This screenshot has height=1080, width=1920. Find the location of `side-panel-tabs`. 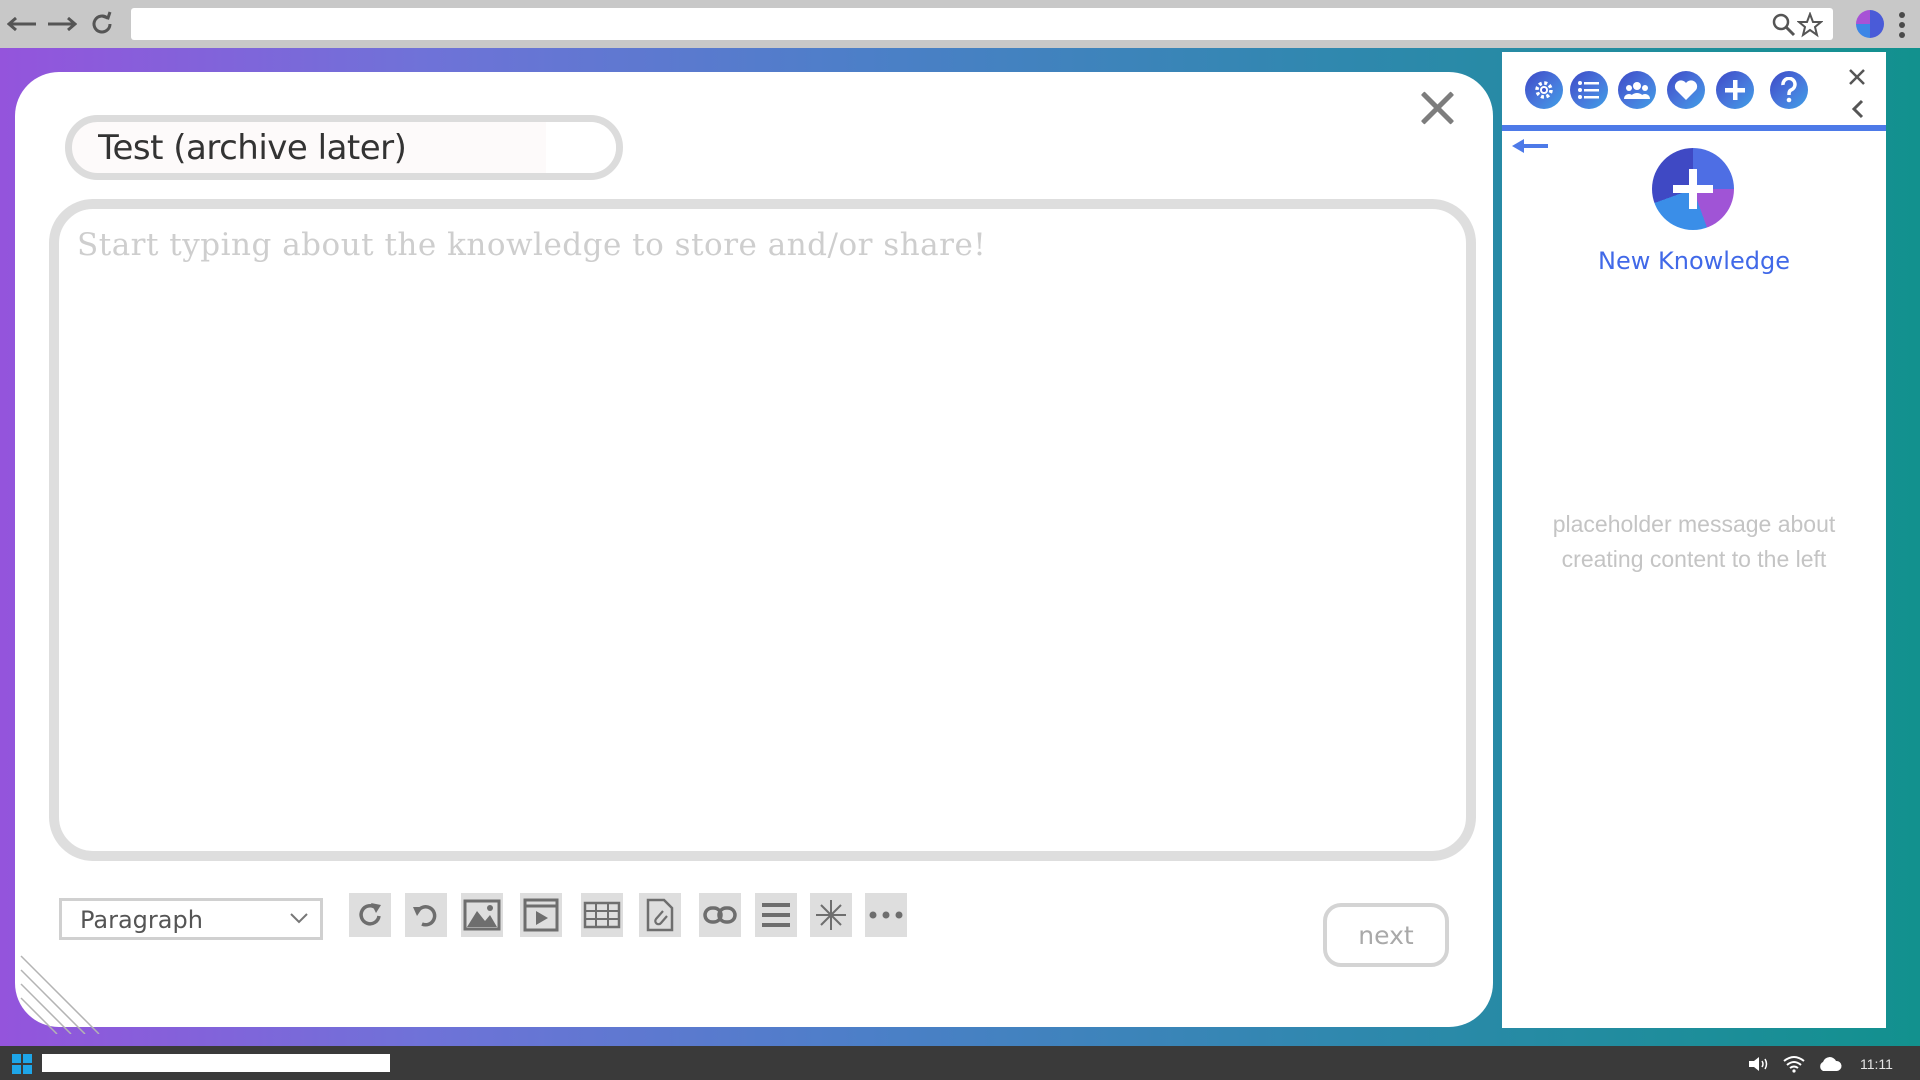

side-panel-tabs is located at coordinates (1694, 91).